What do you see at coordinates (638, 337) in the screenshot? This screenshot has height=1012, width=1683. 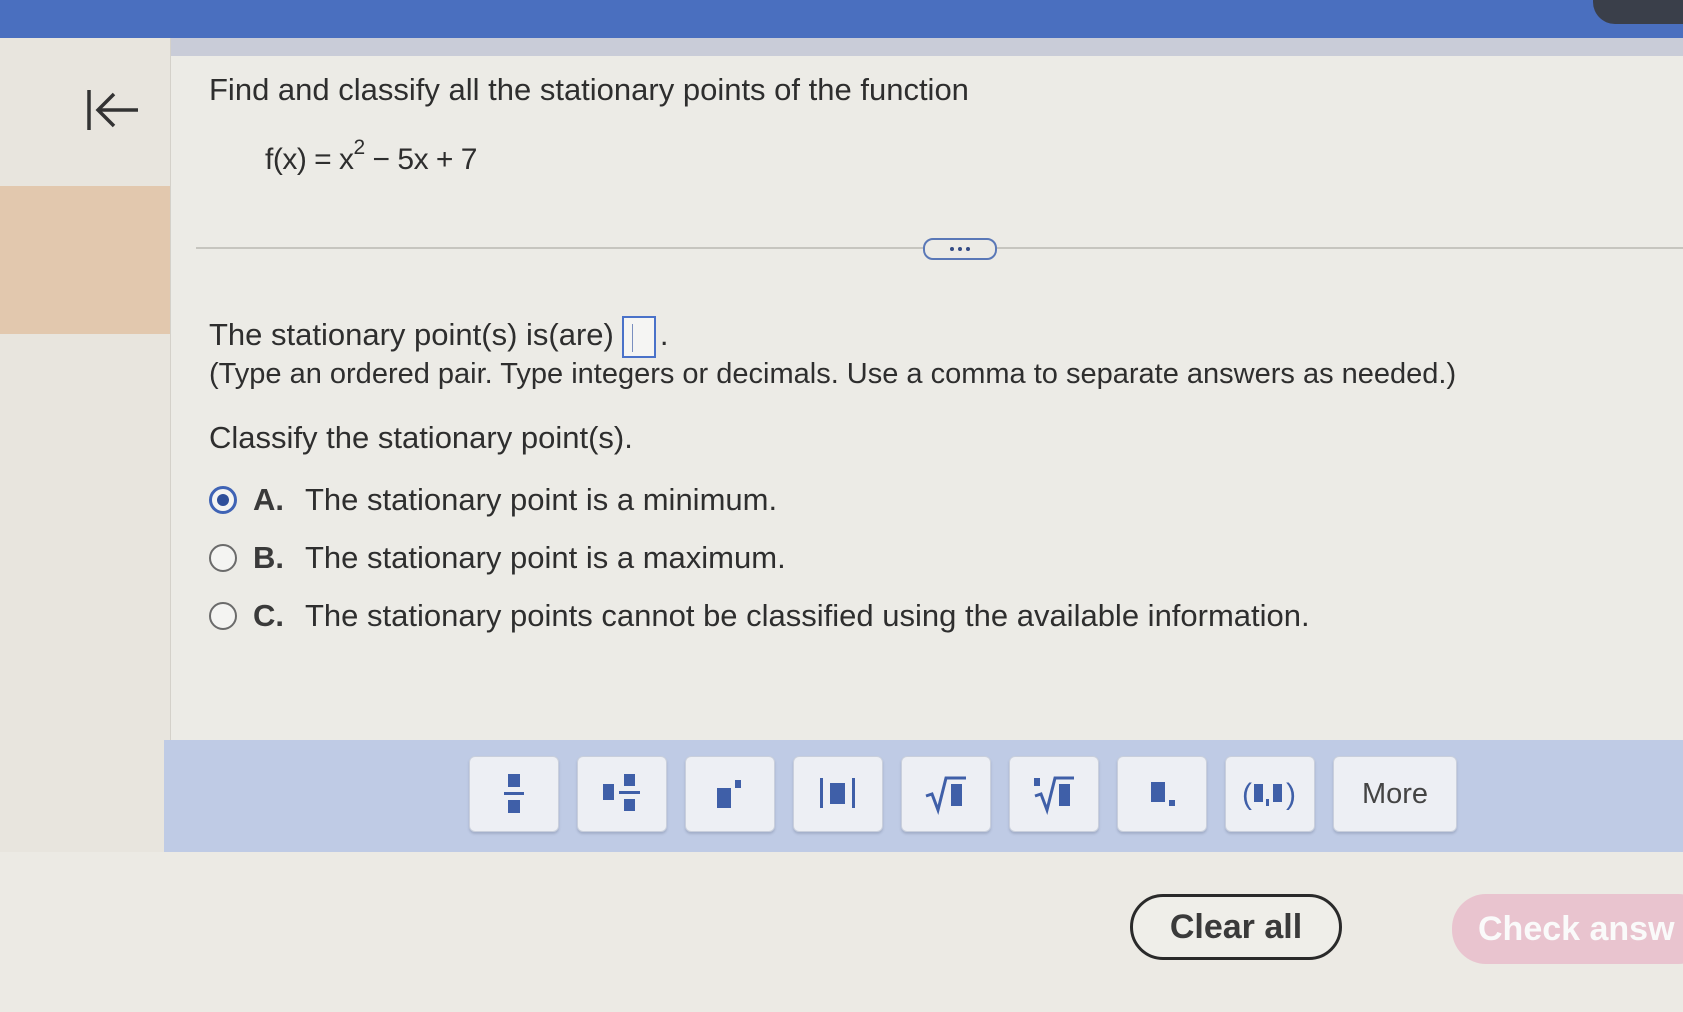 I see `stationary-point-input` at bounding box center [638, 337].